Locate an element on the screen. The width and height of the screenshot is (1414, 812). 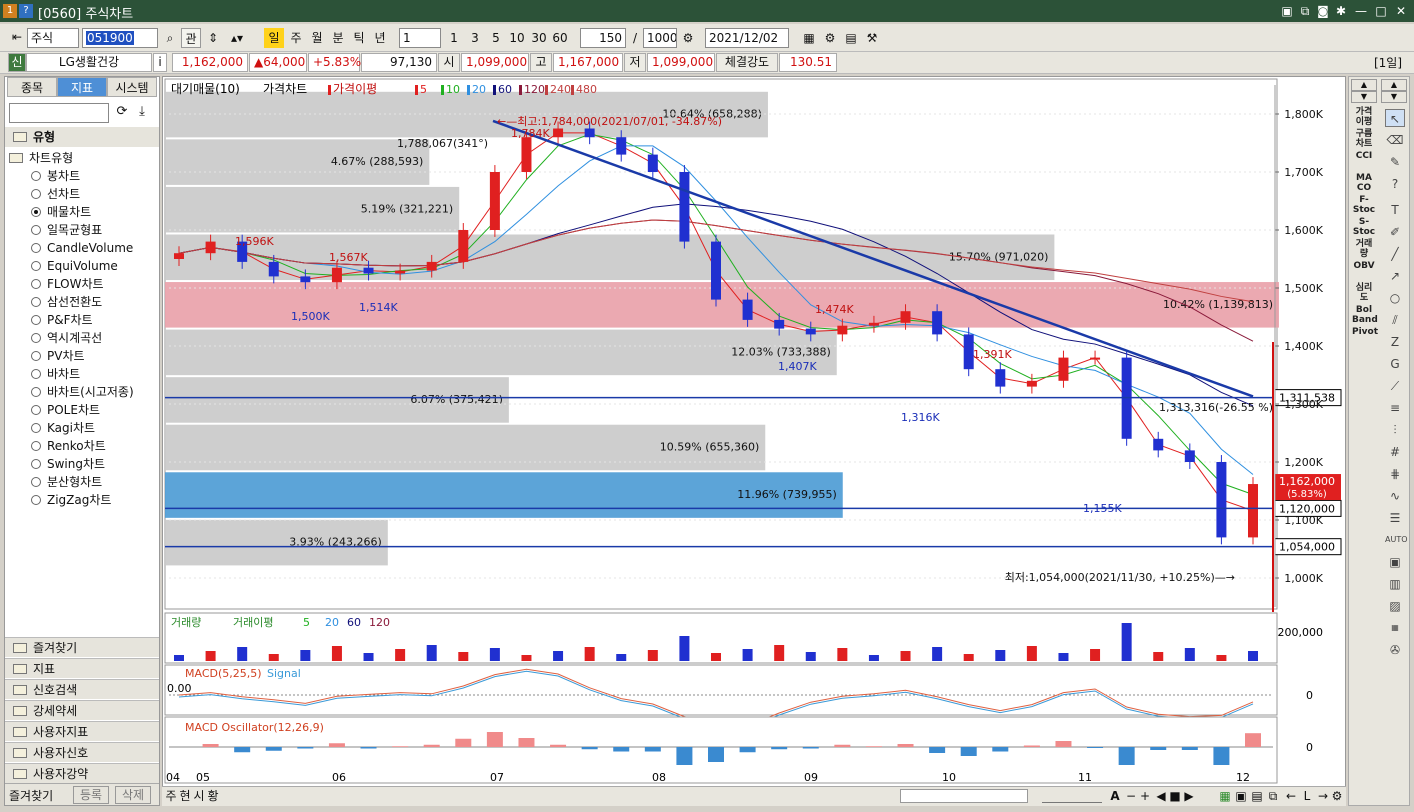
gwan-button: 관 is located at coordinates (191, 38).